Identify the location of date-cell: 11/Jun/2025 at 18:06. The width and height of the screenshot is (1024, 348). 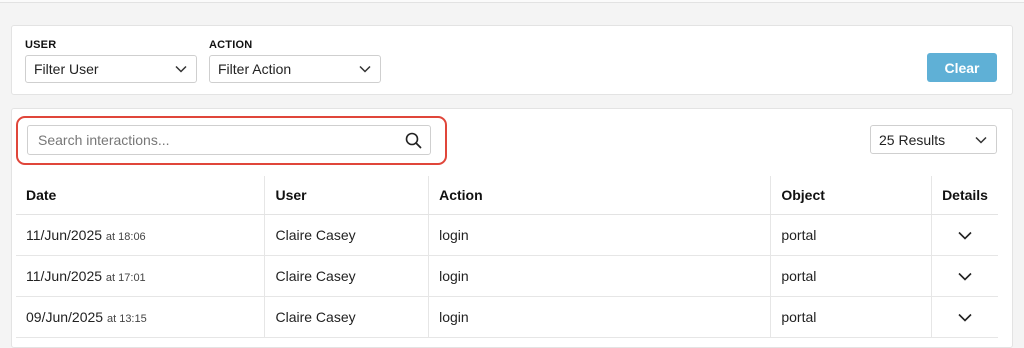
(140, 235).